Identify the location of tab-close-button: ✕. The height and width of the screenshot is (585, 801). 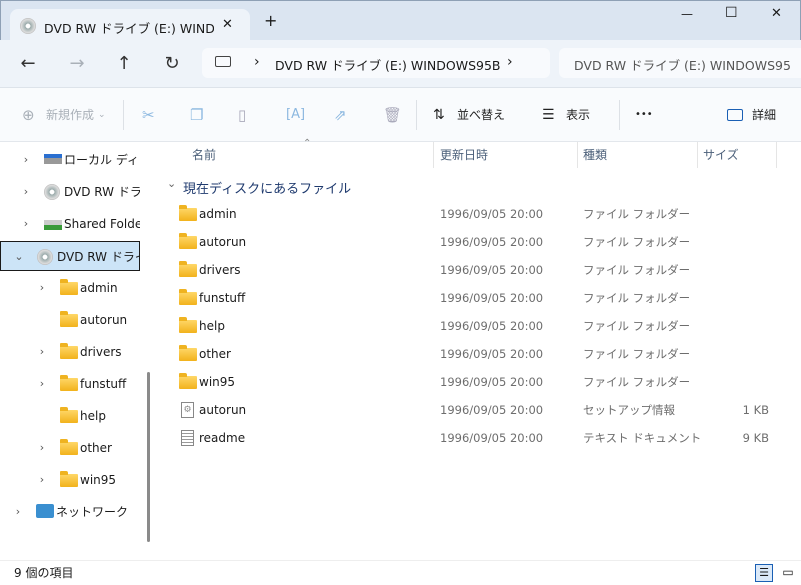
(227, 24).